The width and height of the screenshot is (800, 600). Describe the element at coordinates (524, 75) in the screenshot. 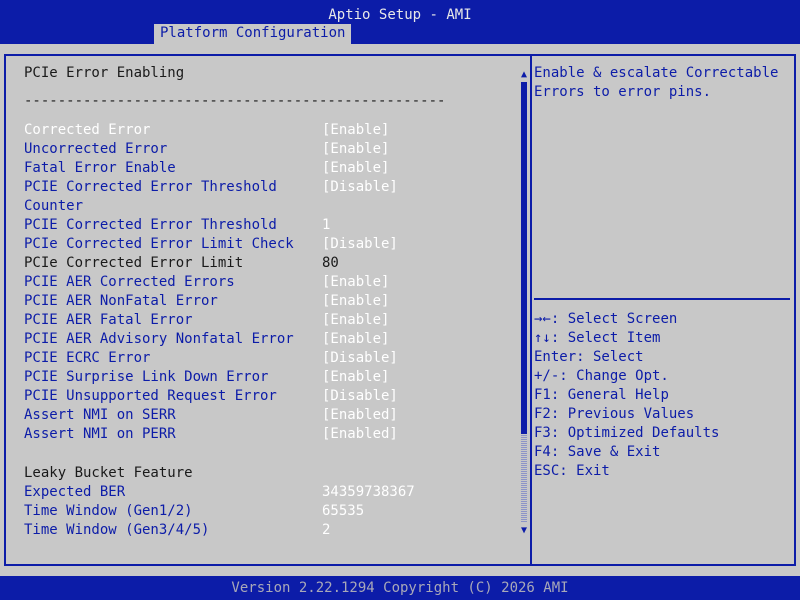

I see `scroll-up-icon: ▲` at that location.